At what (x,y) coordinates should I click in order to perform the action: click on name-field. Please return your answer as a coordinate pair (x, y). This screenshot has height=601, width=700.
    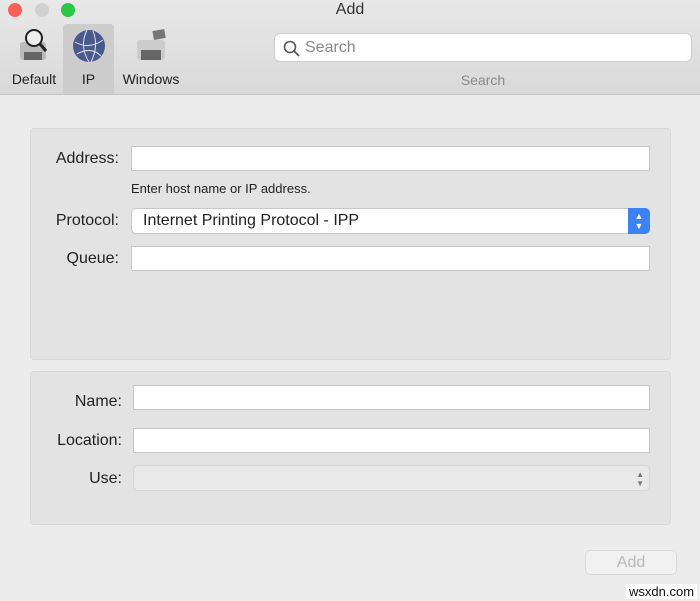
    Looking at the image, I should click on (391, 397).